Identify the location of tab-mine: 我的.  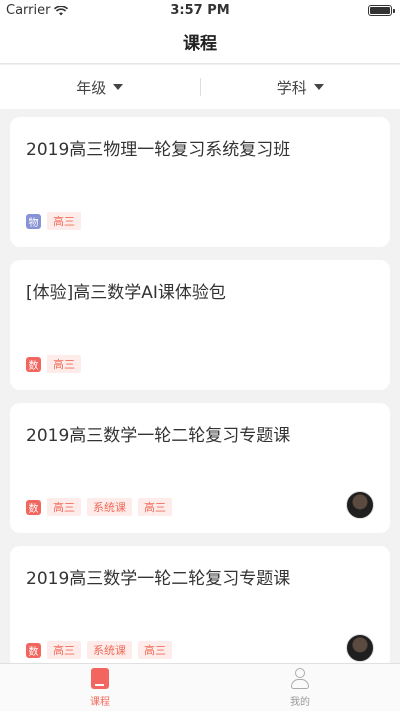
(300, 687).